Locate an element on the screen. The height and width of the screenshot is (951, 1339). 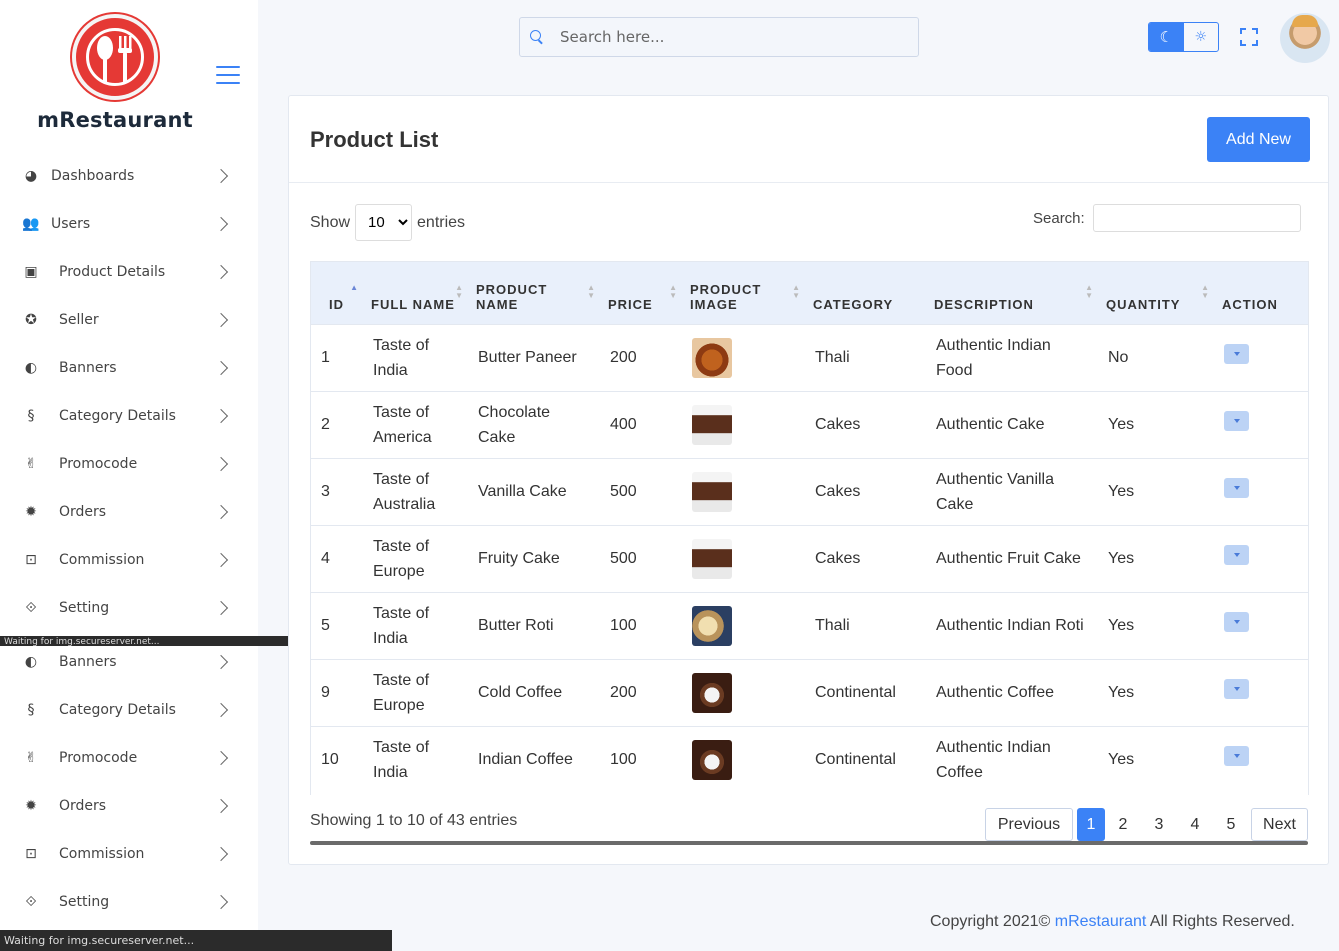
cell-id: 2 is located at coordinates (337, 424).